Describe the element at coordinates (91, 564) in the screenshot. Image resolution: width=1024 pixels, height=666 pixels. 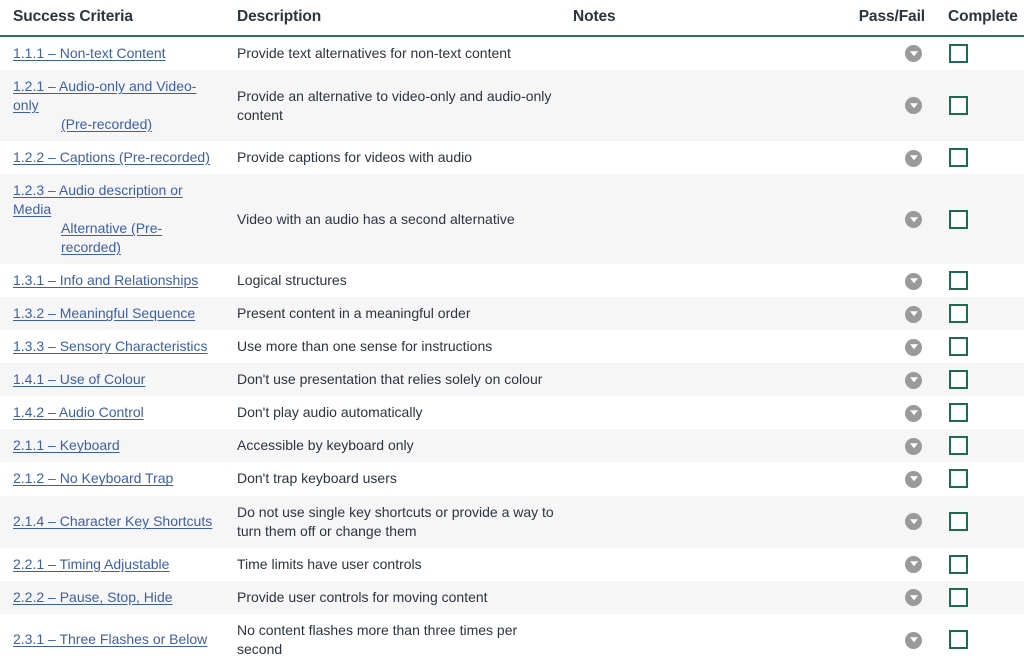
I see `success-criterion-link: 2.2.1 – Timing Adjustable` at that location.